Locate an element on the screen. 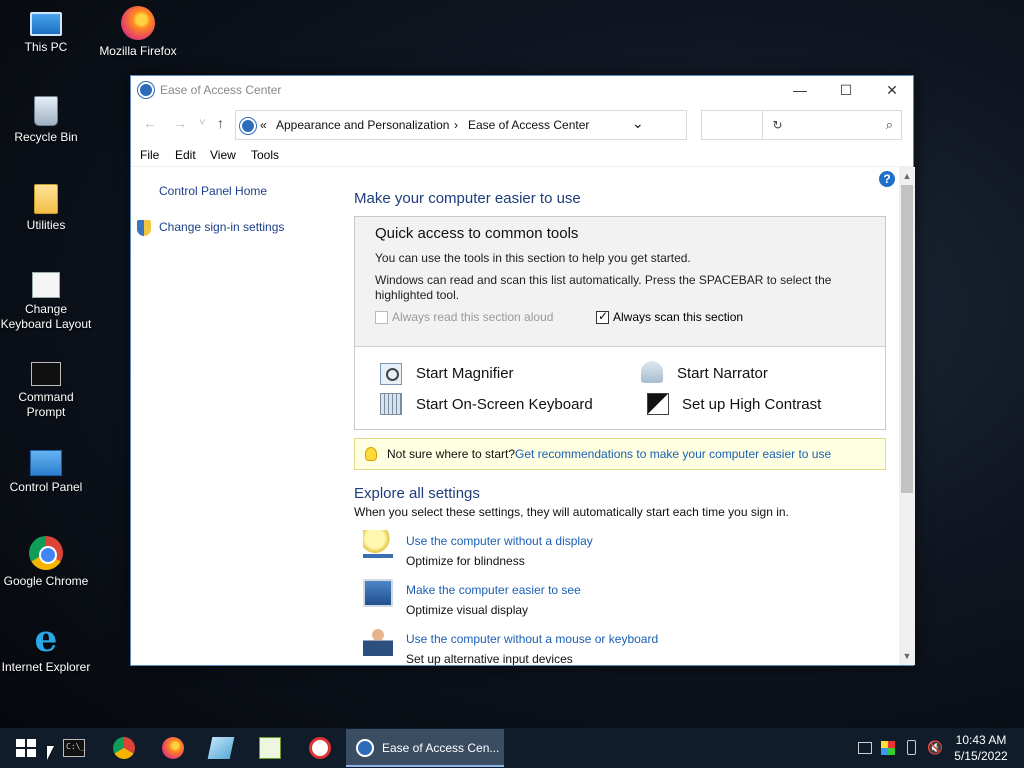 Image resolution: width=1024 pixels, height=768 pixels. explore-heading: Explore all settings is located at coordinates (417, 493).